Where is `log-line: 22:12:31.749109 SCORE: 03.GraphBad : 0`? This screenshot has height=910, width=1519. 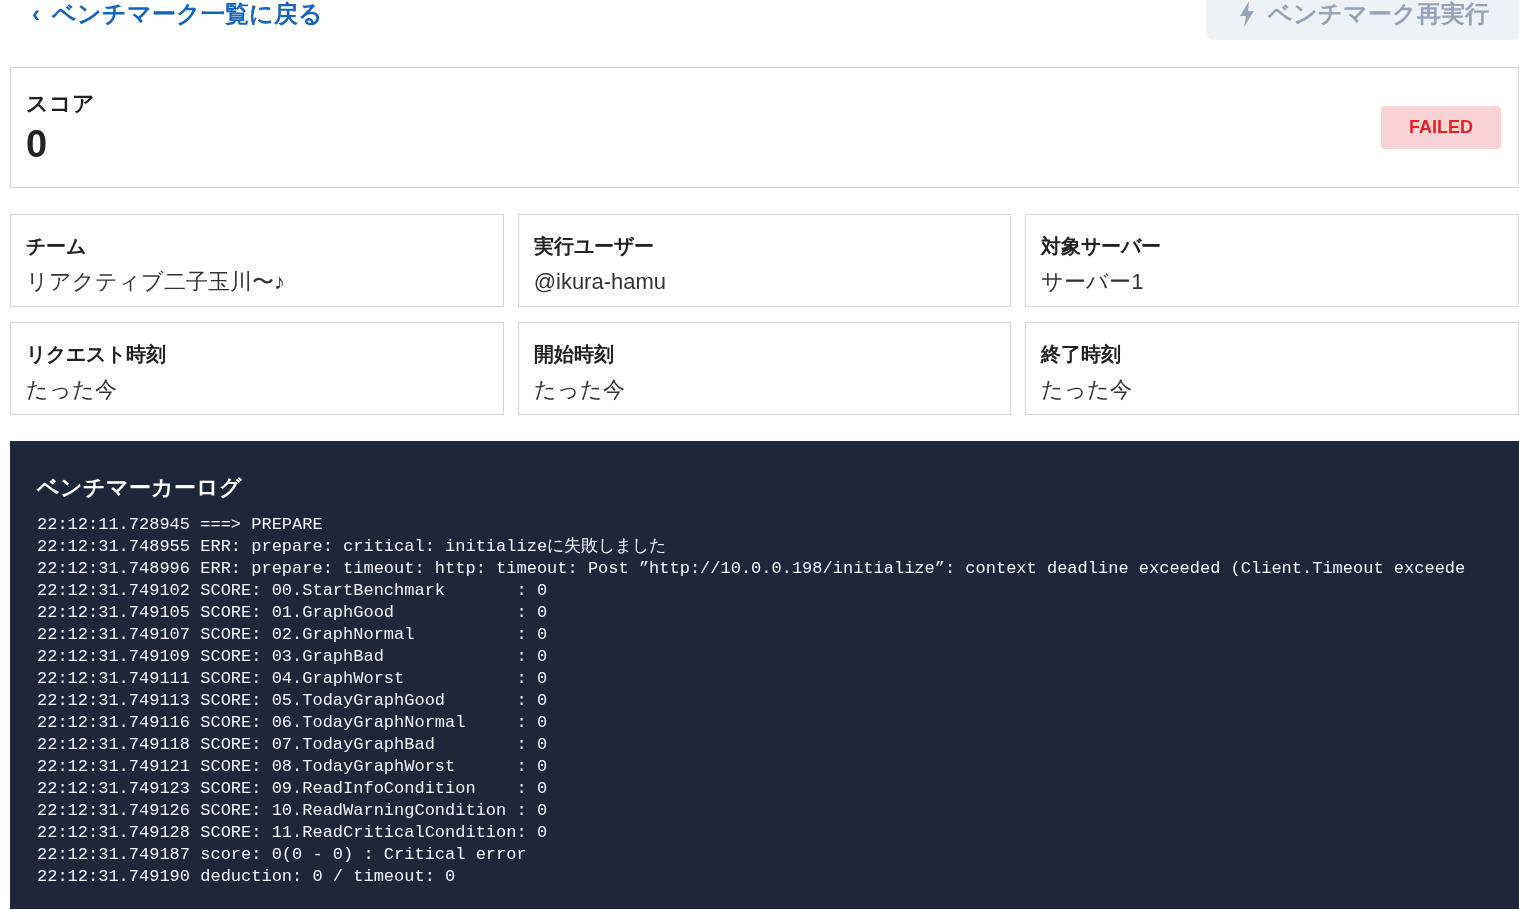 log-line: 22:12:31.749109 SCORE: 03.GraphBad : 0 is located at coordinates (292, 657).